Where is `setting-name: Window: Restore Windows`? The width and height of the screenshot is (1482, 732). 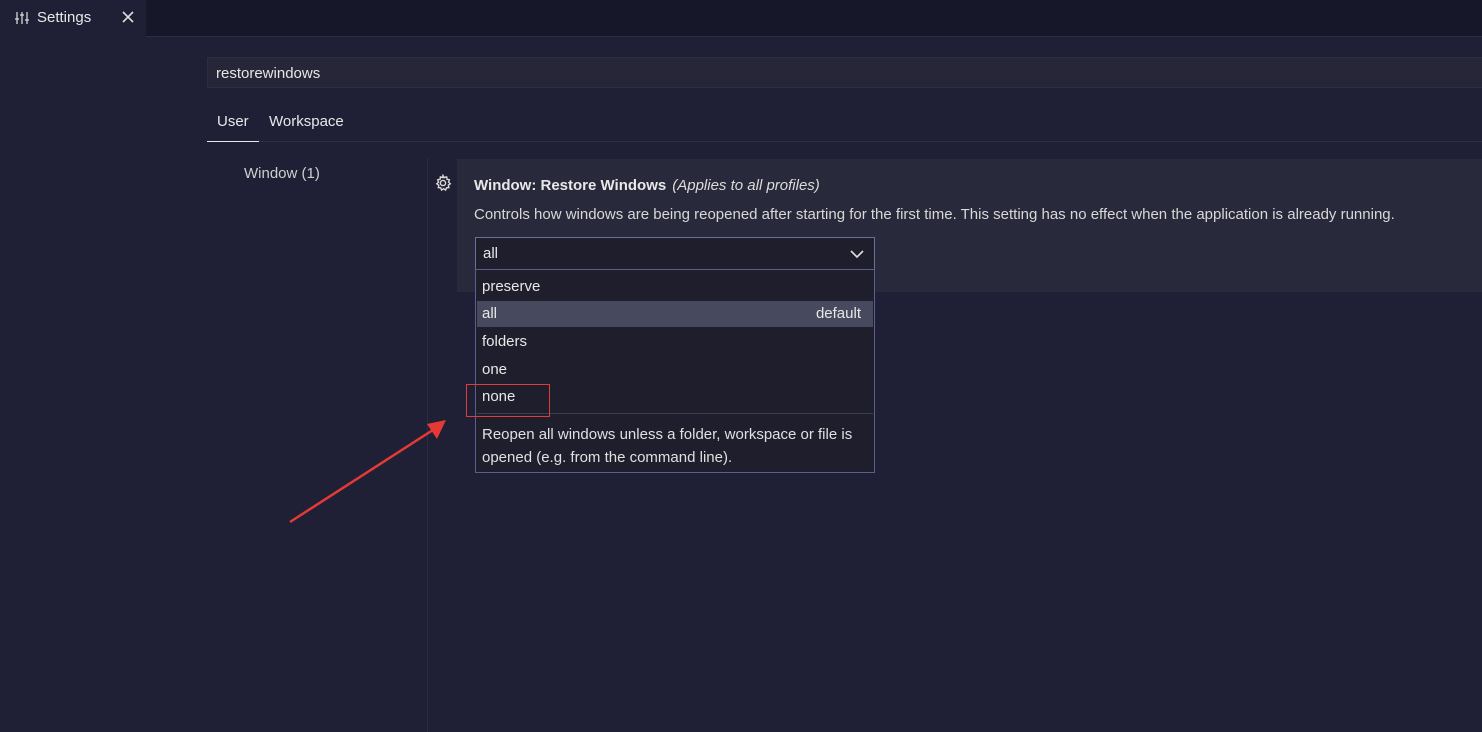 setting-name: Window: Restore Windows is located at coordinates (570, 185).